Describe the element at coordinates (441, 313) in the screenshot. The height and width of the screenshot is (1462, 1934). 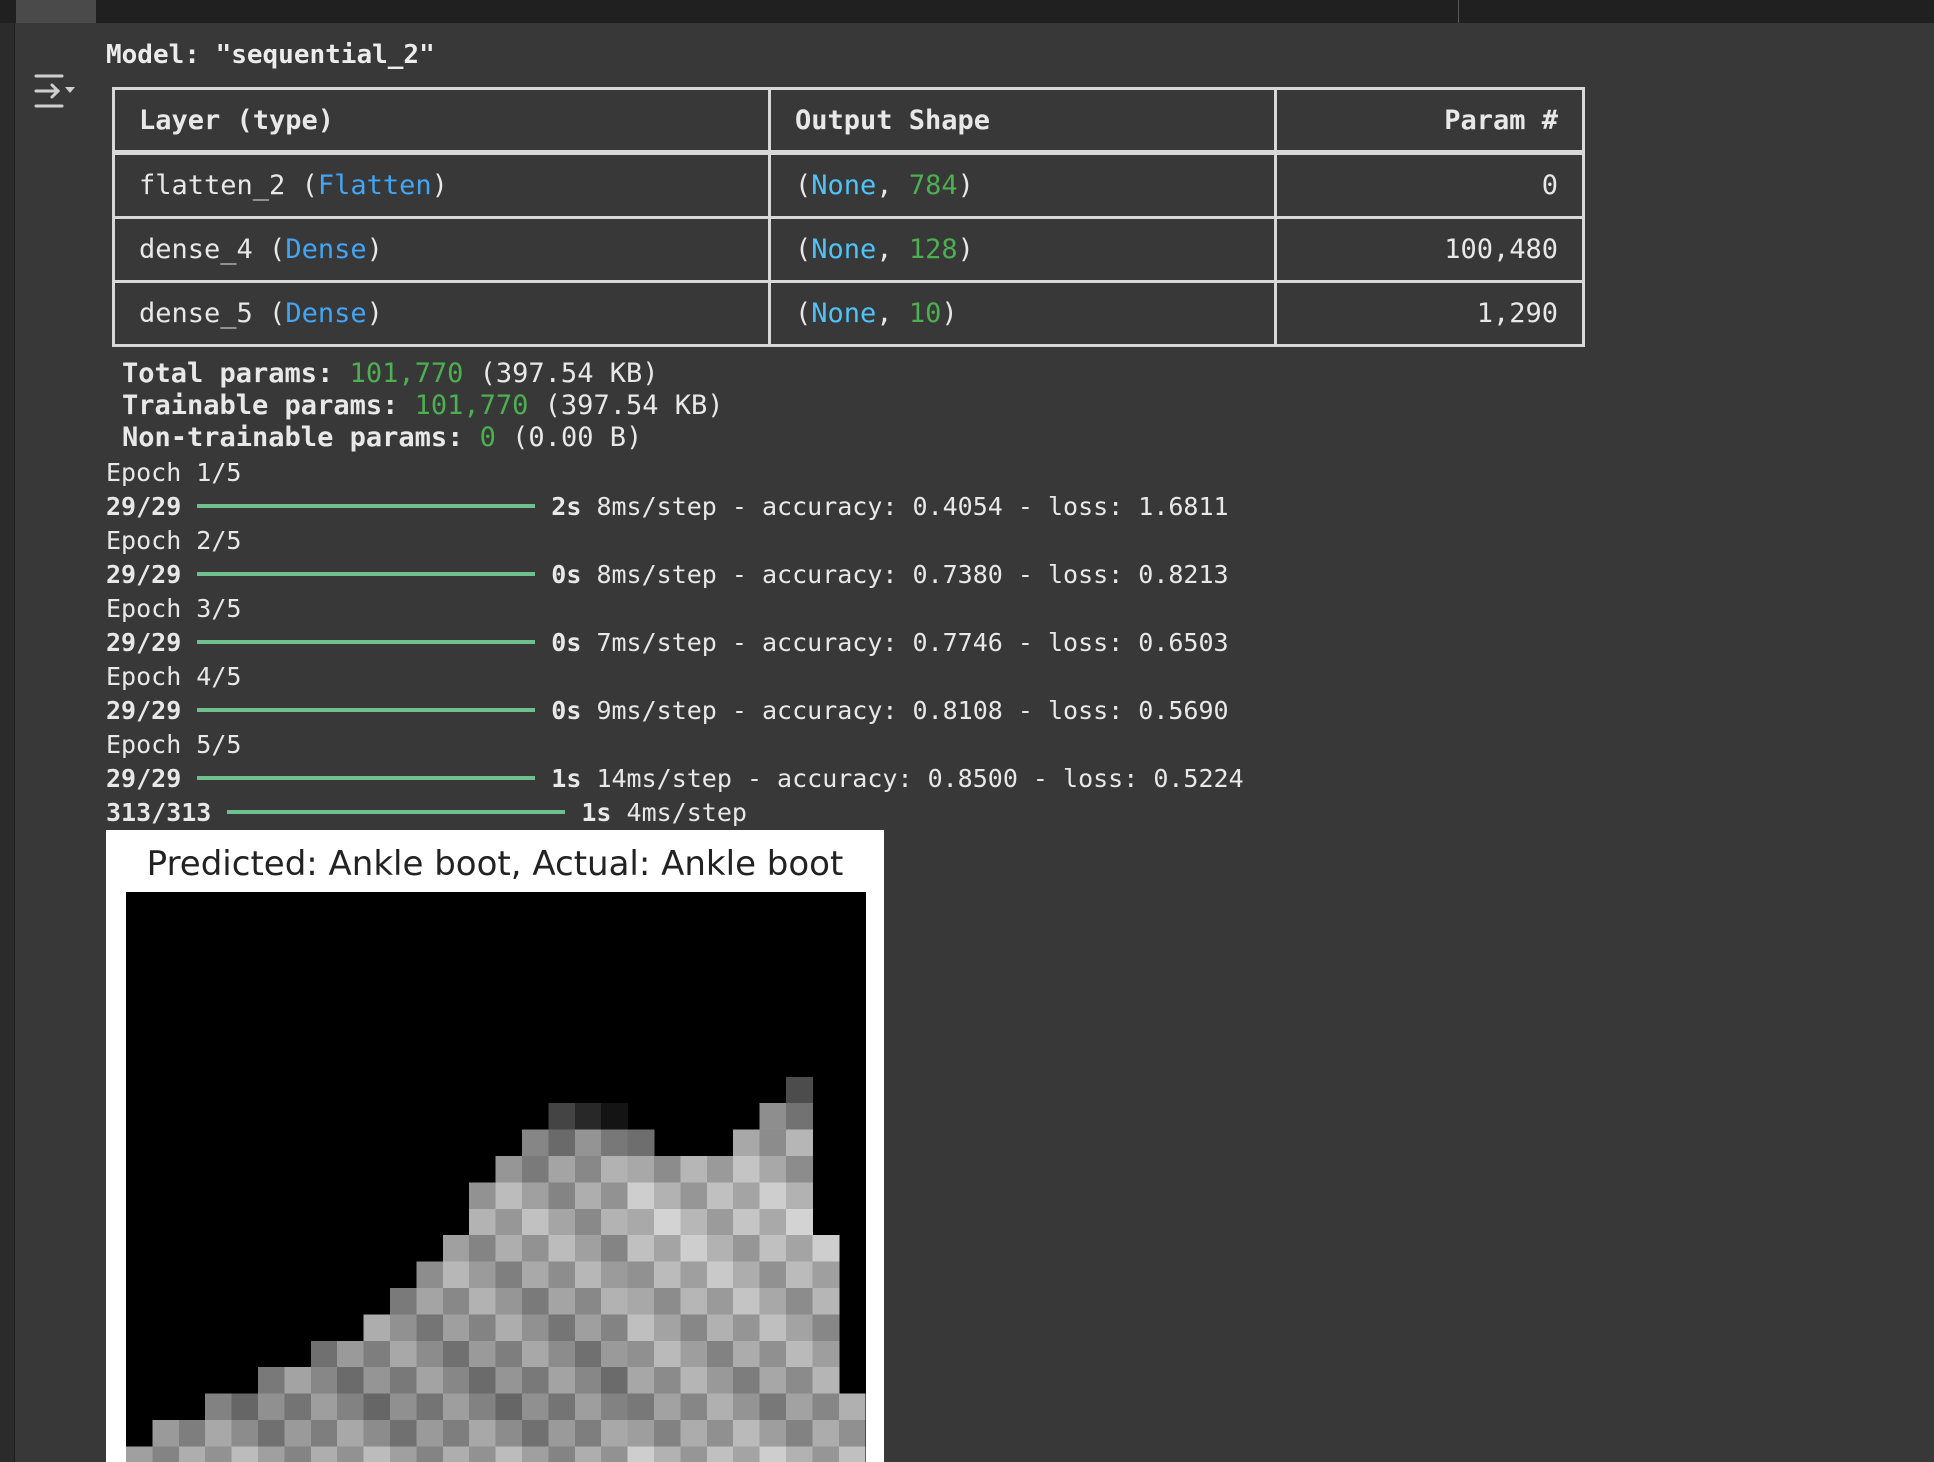
I see `layer-cell: dense_5 (Dense)` at that location.